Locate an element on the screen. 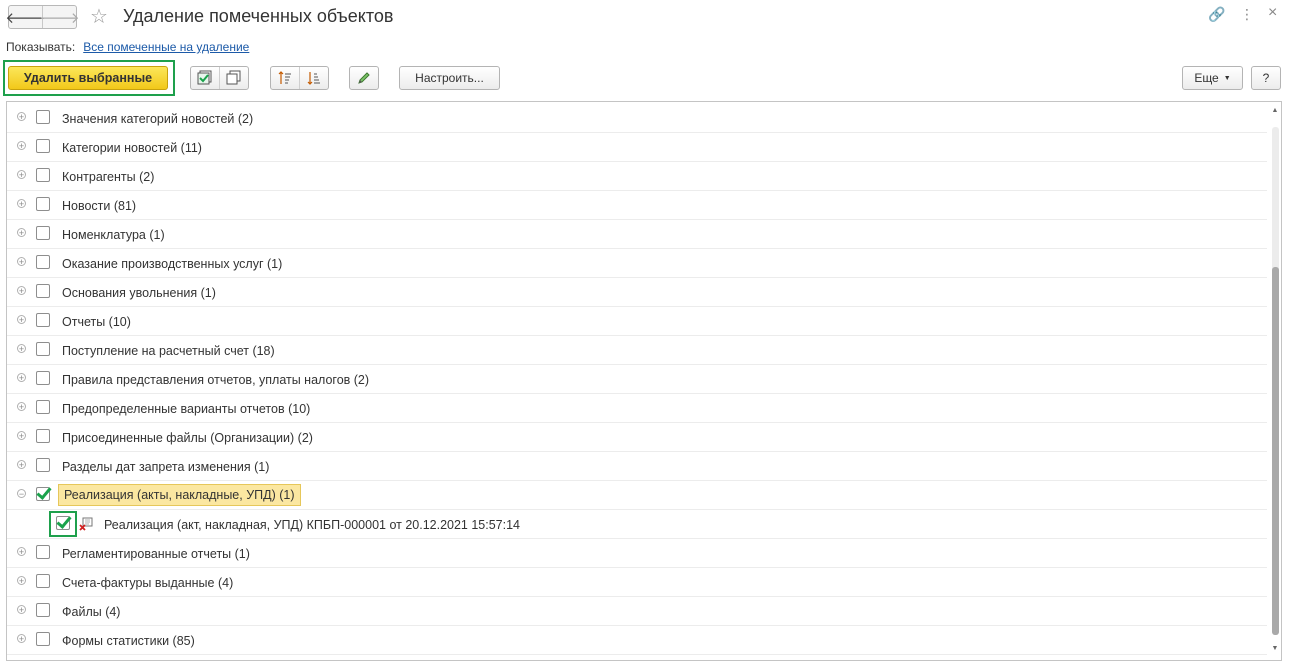 The height and width of the screenshot is (670, 1289). tree-row: + Категории новостей (11) is located at coordinates (637, 147).